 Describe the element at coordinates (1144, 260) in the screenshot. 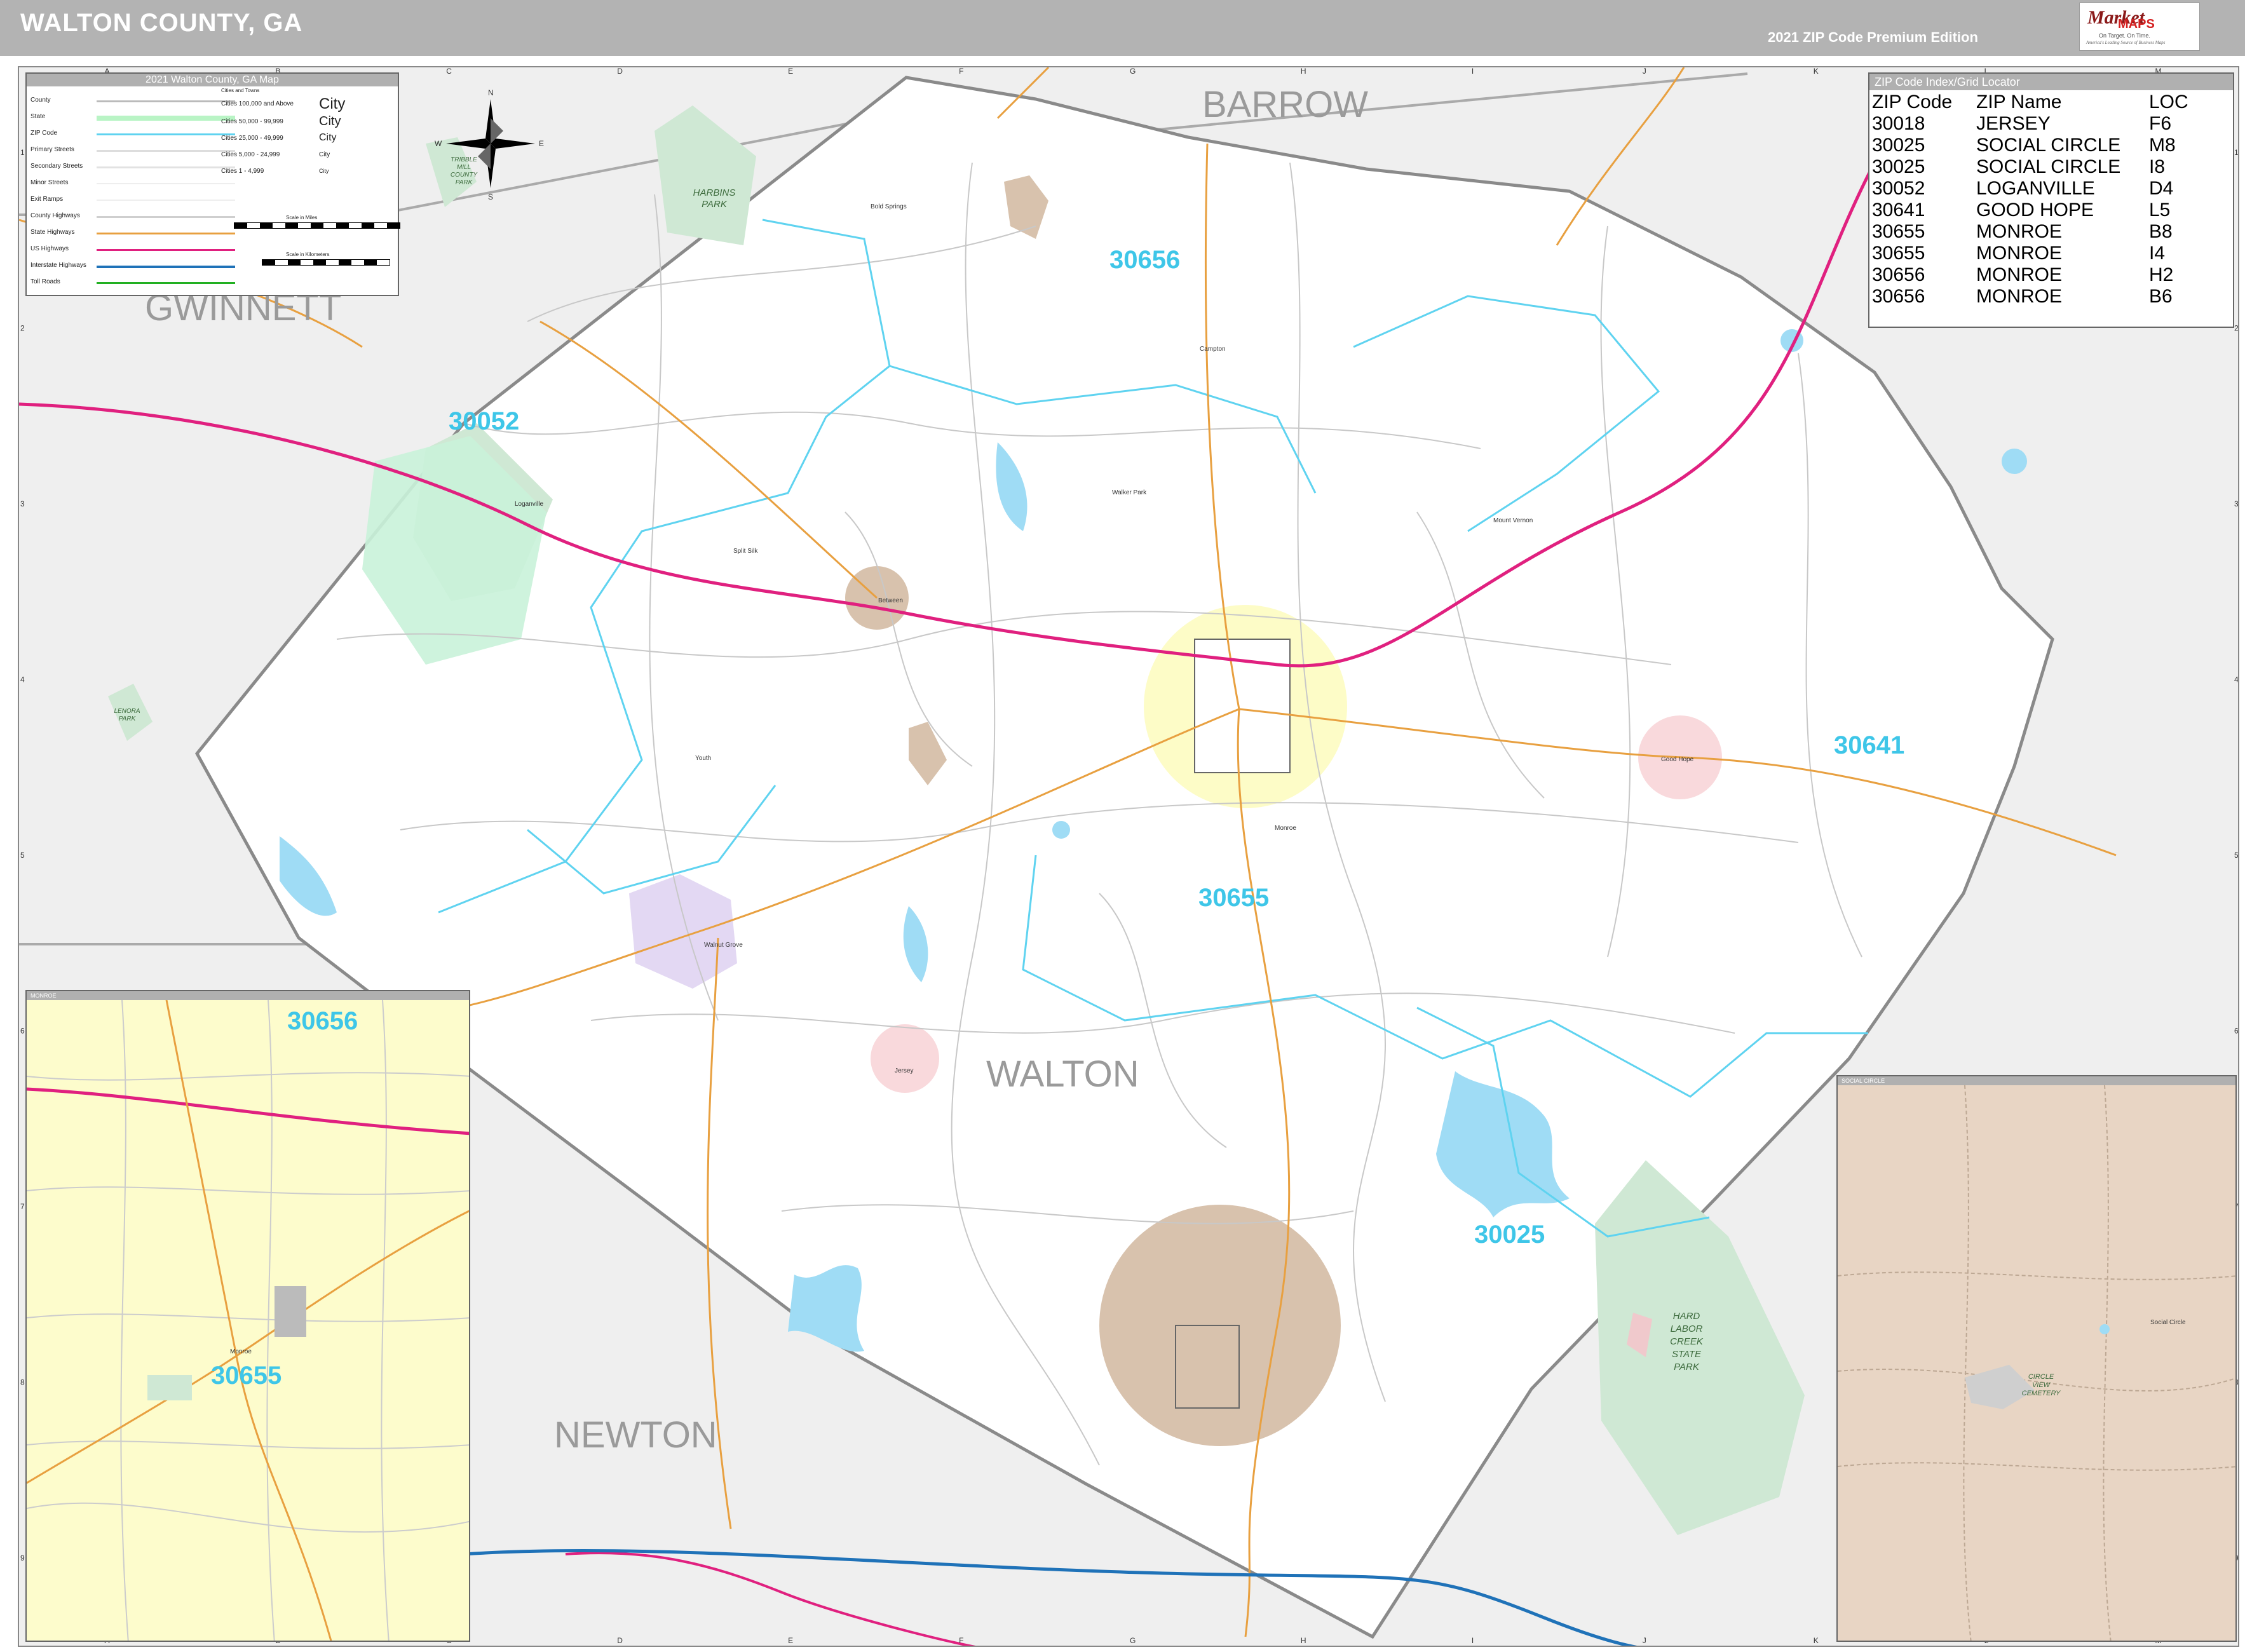

I see `zip-label-30656: 30656` at that location.